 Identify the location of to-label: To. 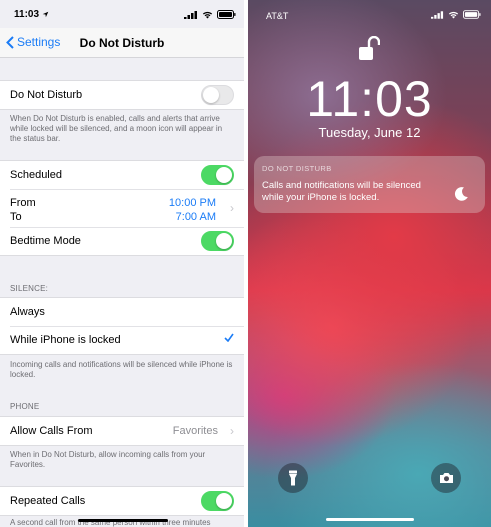
(16, 217).